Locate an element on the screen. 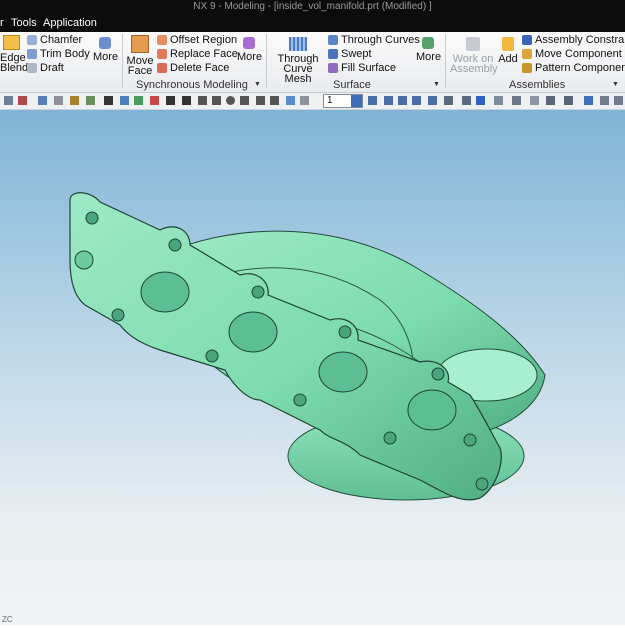 Image resolution: width=625 pixels, height=628 pixels. pattern-component-button: Pattern Component is located at coordinates (573, 68).